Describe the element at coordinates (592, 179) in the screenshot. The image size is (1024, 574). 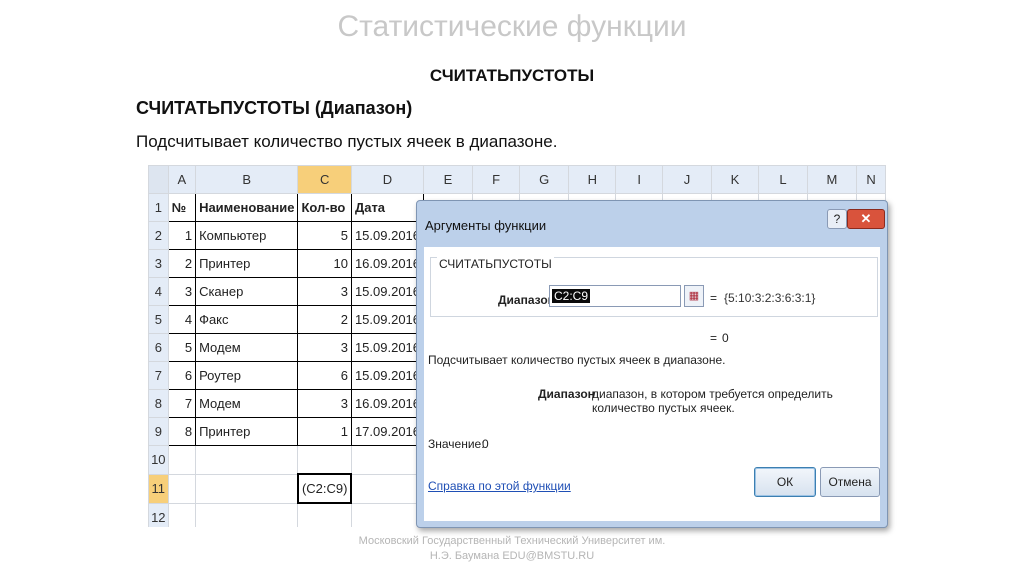
I see `column-header: H` at that location.